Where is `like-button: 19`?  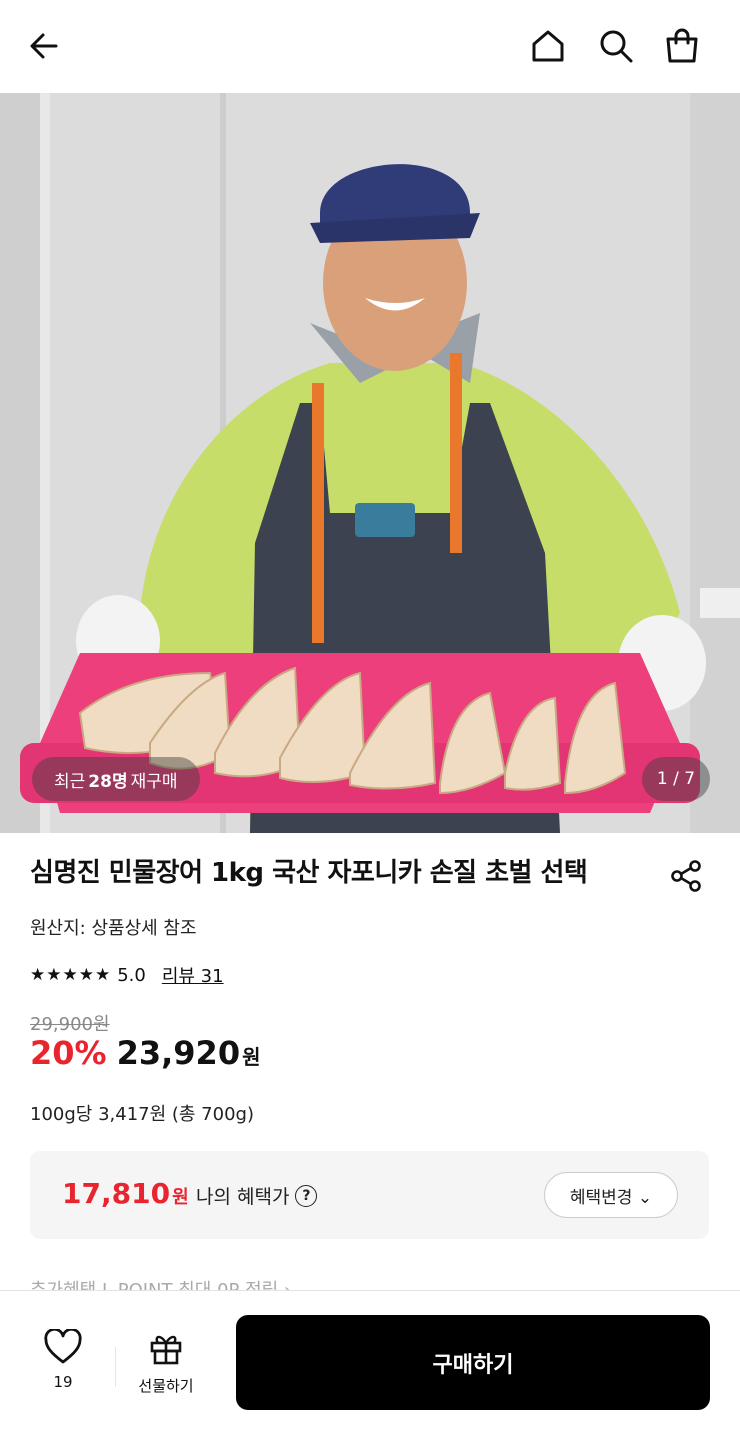 like-button: 19 is located at coordinates (63, 1359).